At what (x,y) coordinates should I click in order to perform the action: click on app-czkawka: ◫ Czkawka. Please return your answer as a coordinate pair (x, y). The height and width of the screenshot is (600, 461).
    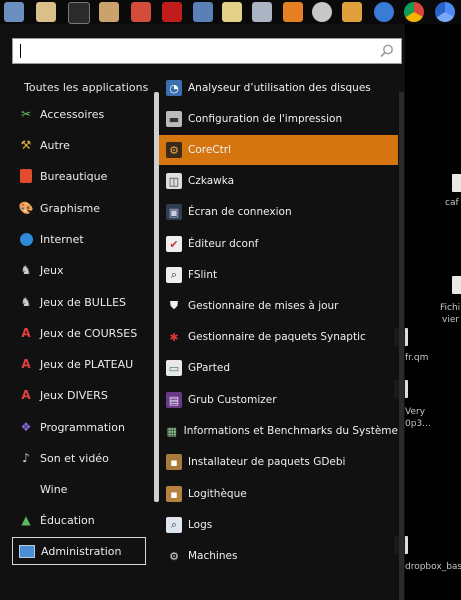
    Looking at the image, I should click on (278, 181).